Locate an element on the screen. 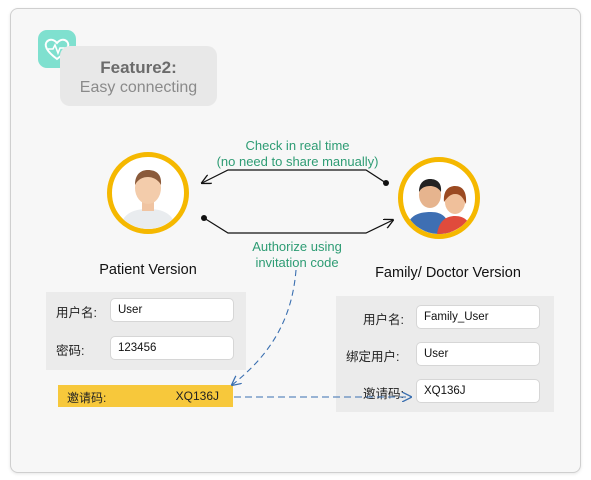 The image size is (591, 480). authorize-arrow is located at coordinates (297, 224).